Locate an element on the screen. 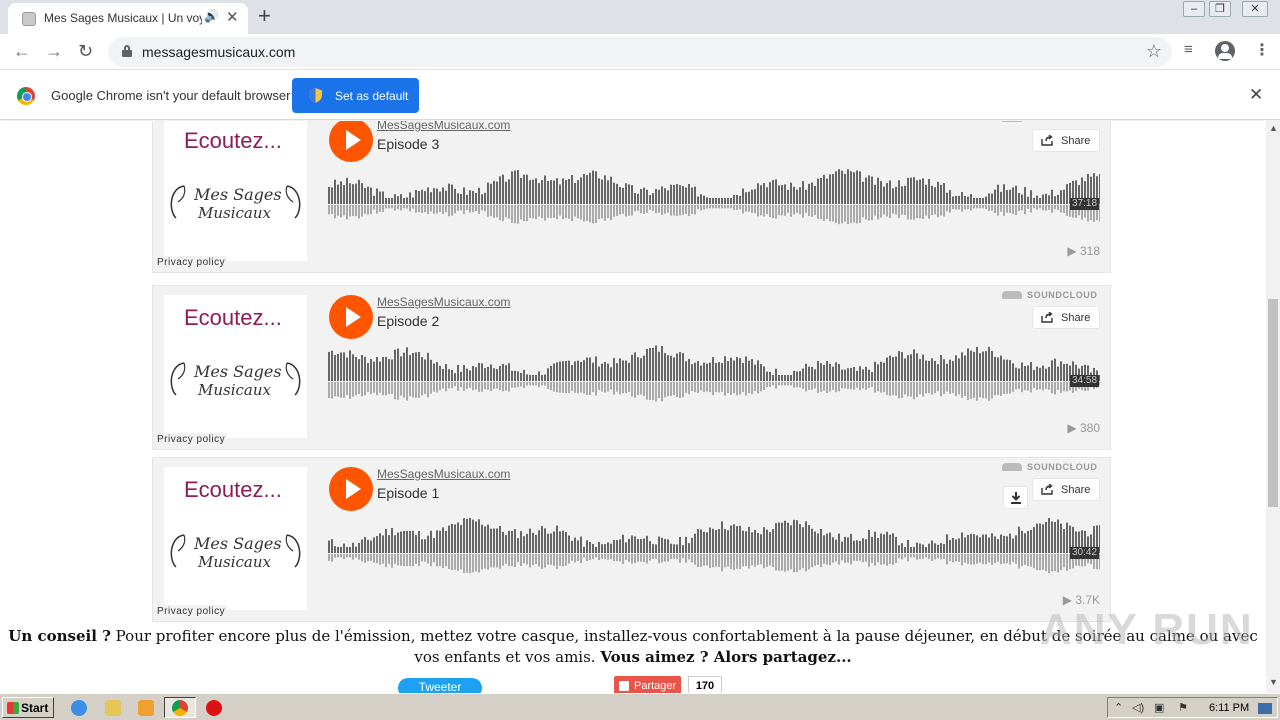  share-button: Partager is located at coordinates (647, 684).